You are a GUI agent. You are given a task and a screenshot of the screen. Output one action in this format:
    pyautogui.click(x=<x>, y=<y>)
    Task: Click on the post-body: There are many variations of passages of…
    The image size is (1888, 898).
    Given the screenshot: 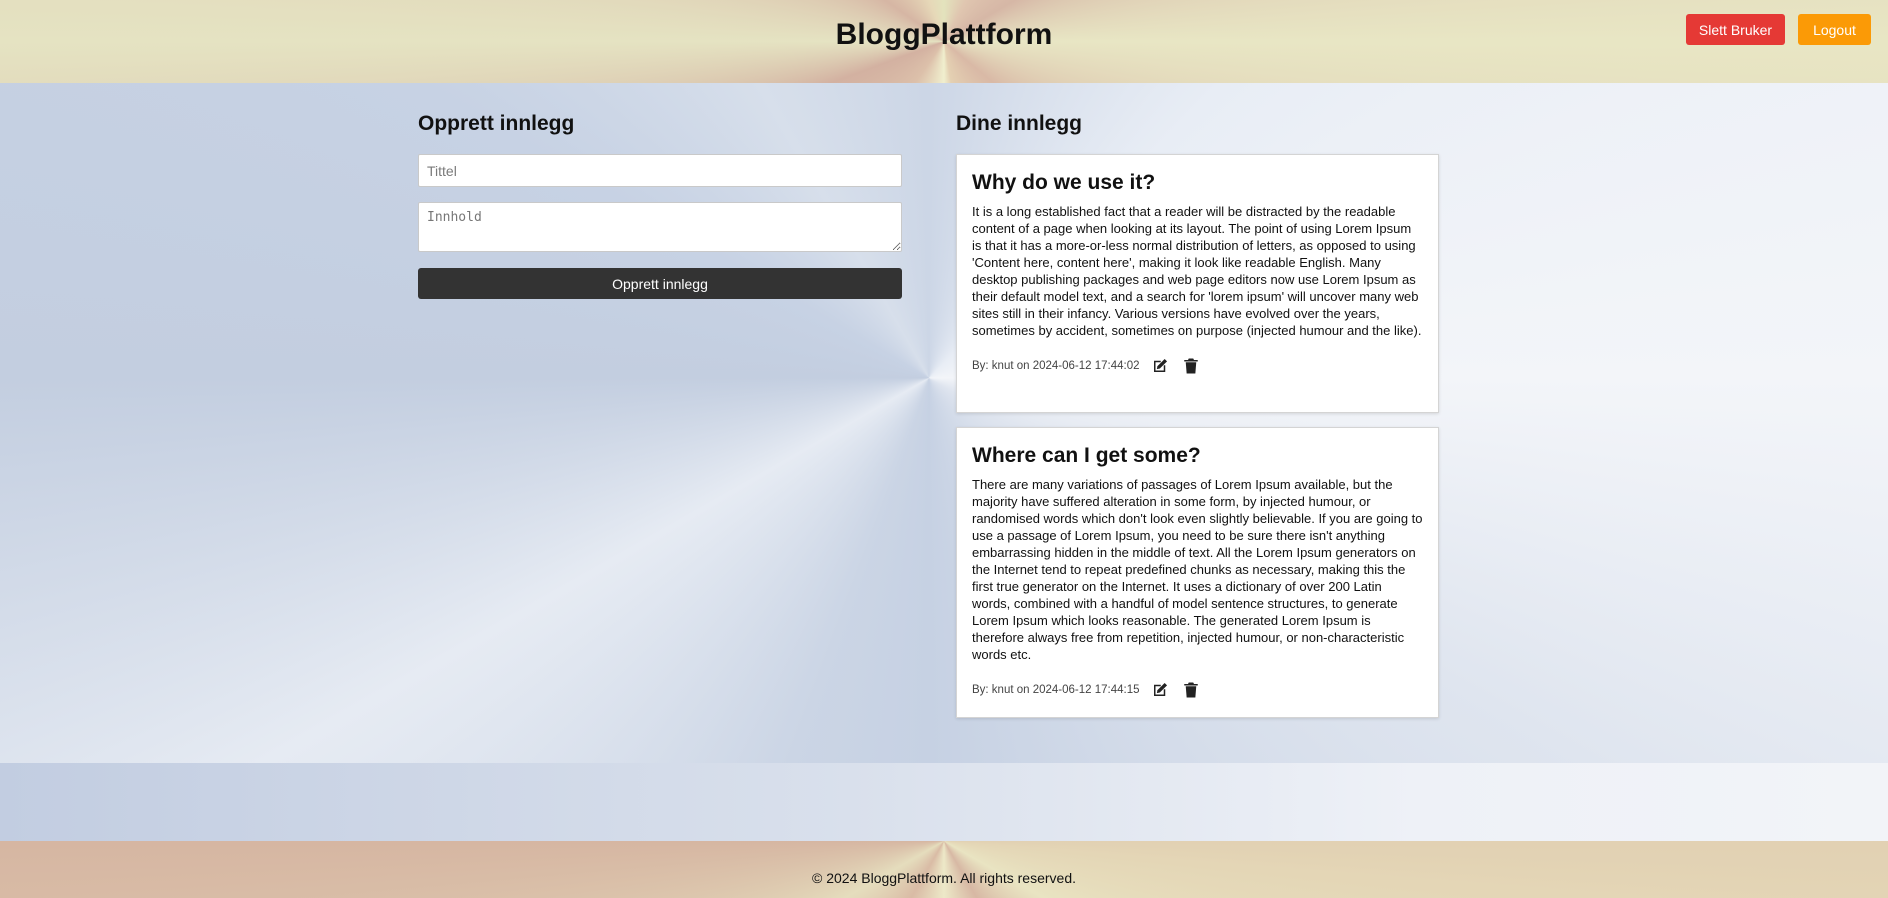 What is the action you would take?
    pyautogui.click(x=1197, y=569)
    